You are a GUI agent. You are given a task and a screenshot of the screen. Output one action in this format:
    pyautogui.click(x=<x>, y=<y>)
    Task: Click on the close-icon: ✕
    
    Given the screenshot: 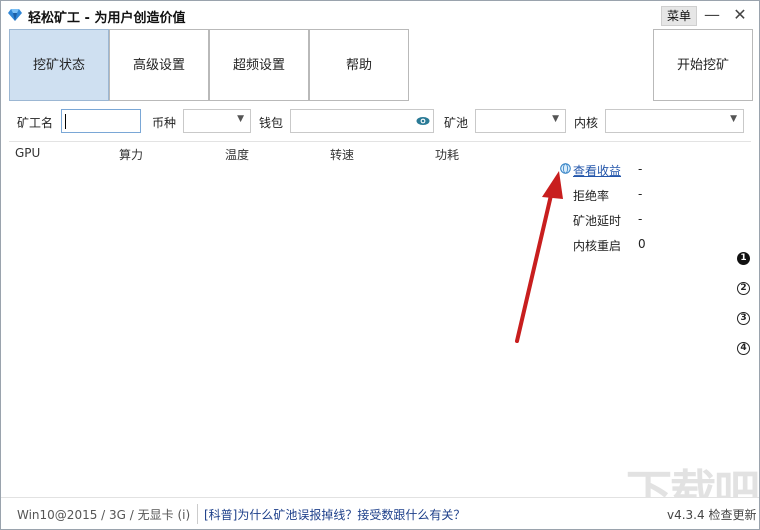 What is the action you would take?
    pyautogui.click(x=740, y=15)
    